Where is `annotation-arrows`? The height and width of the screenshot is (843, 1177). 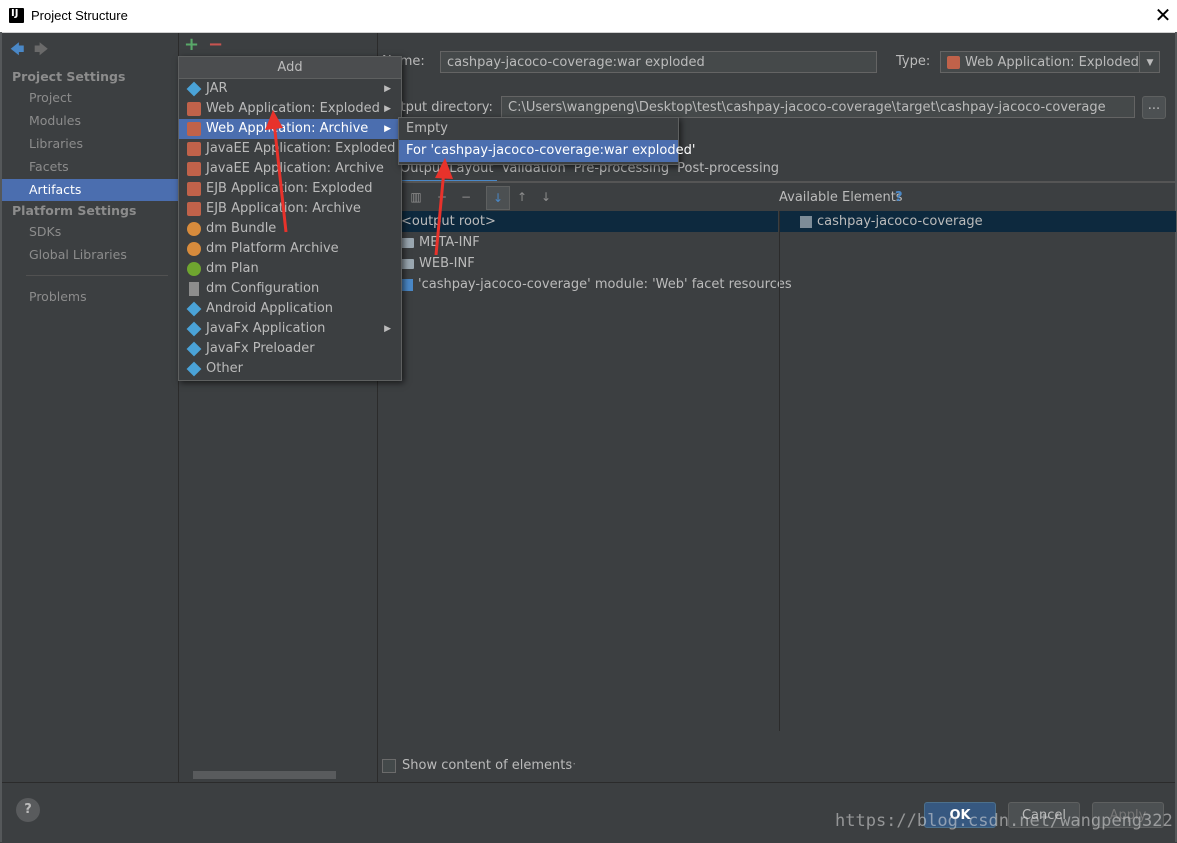
annotation-arrows is located at coordinates (359, 183).